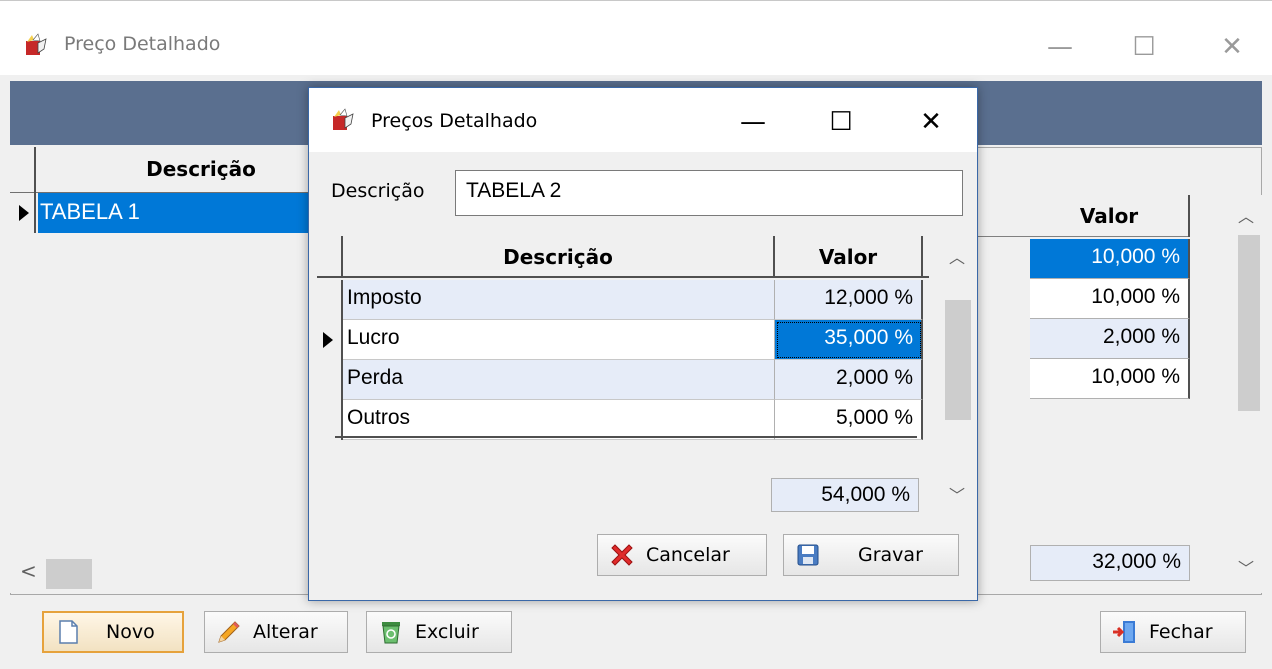 Image resolution: width=1272 pixels, height=669 pixels. Describe the element at coordinates (1110, 563) in the screenshot. I see `details-total: 32,000 %` at that location.